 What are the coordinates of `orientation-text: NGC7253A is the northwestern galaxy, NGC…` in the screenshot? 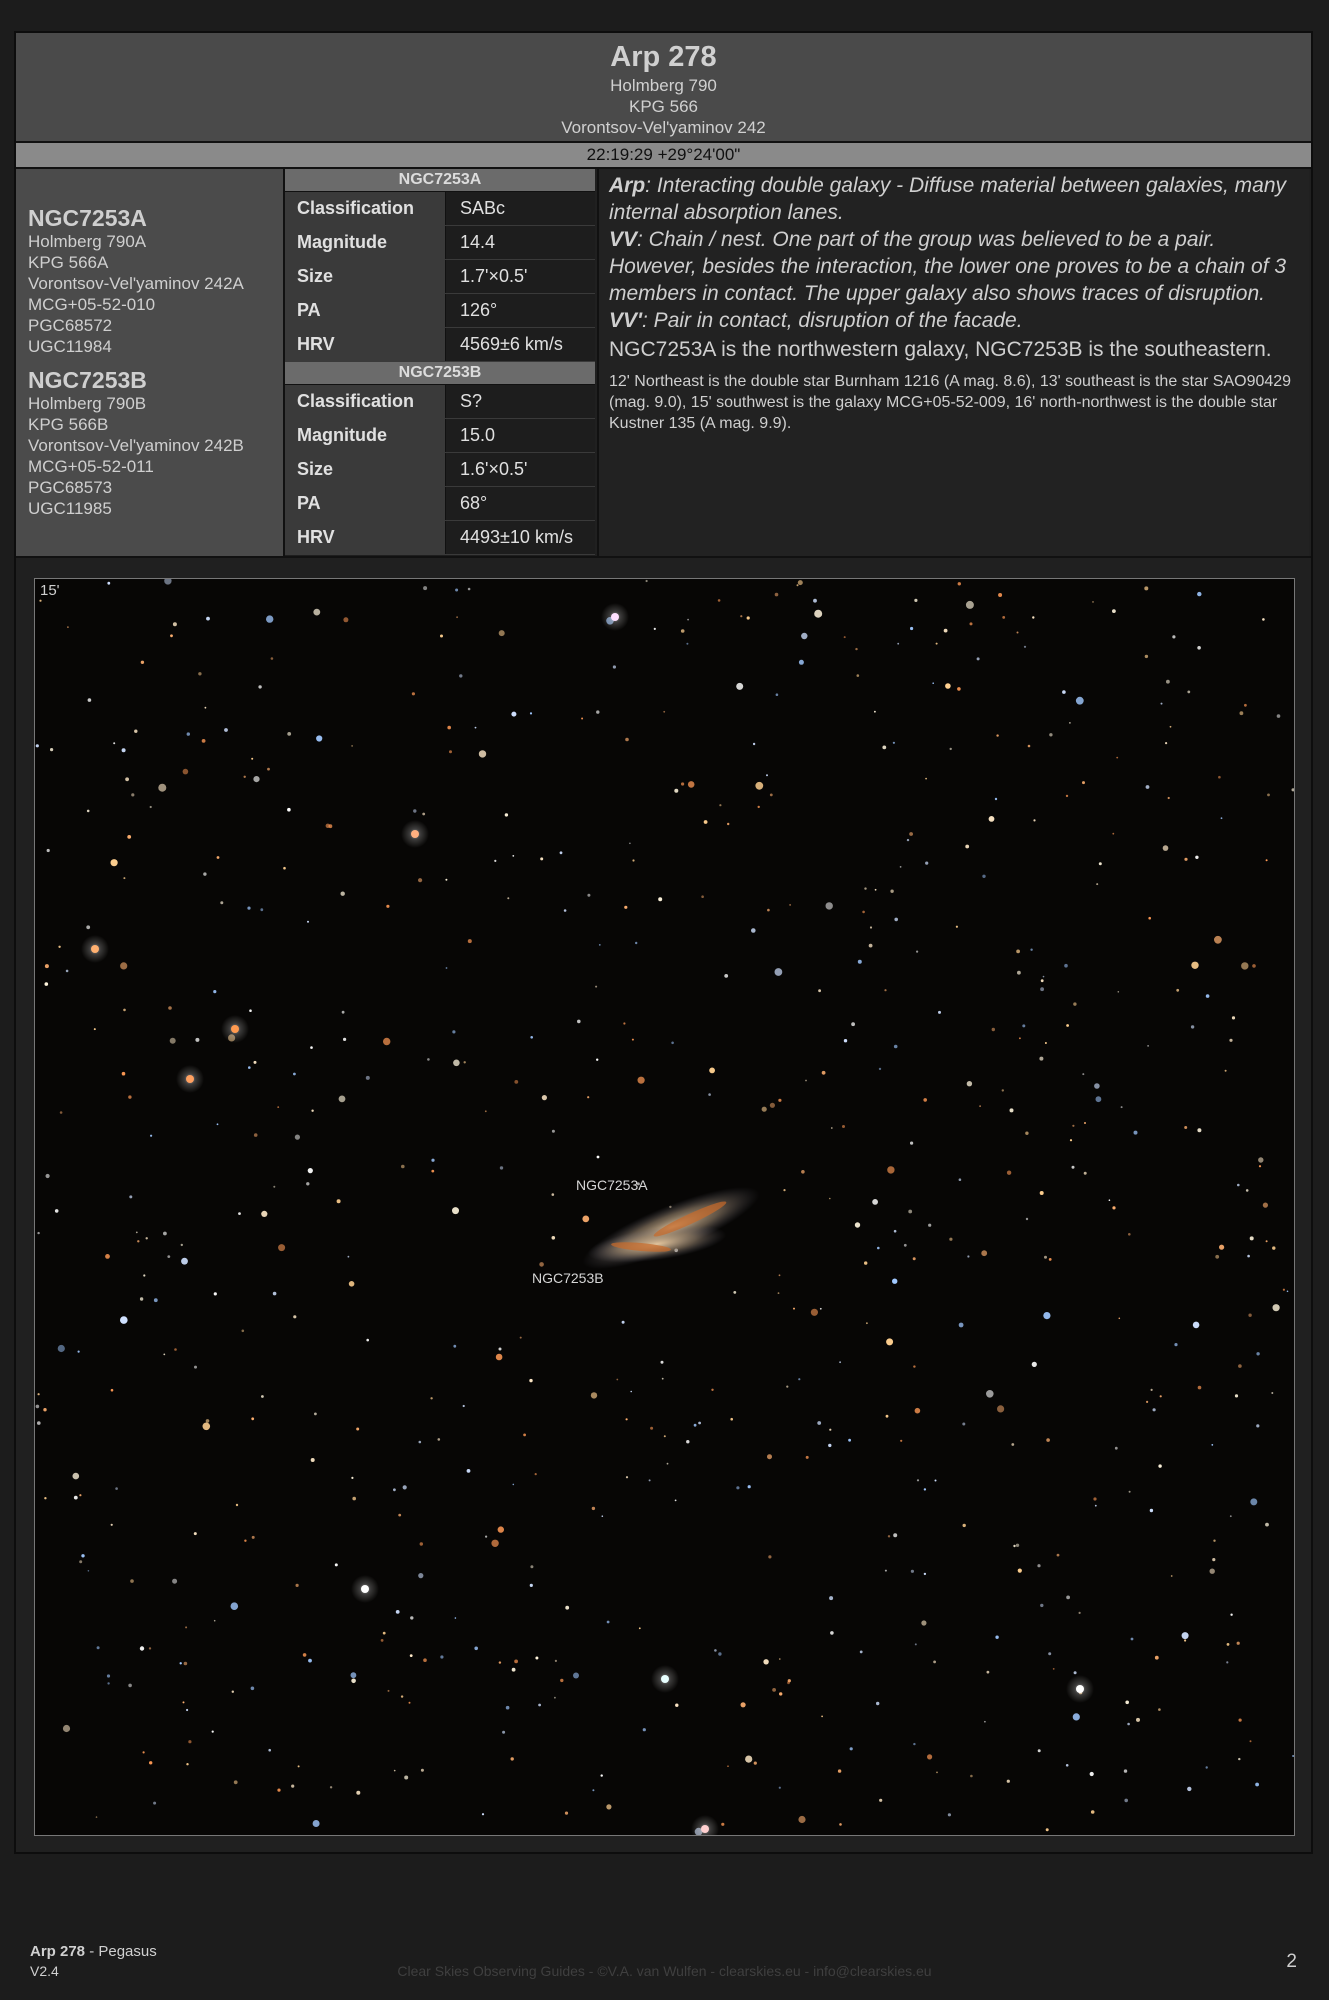 It's located at (940, 349).